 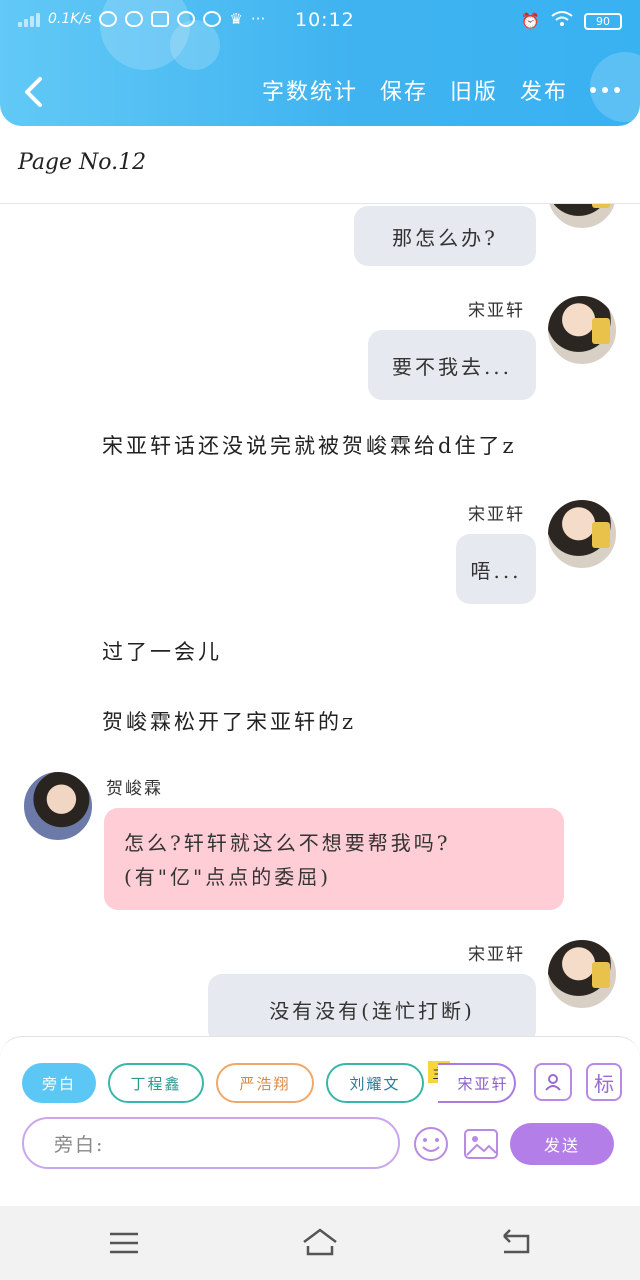 I want to click on publish-button: 发布, so click(x=544, y=90).